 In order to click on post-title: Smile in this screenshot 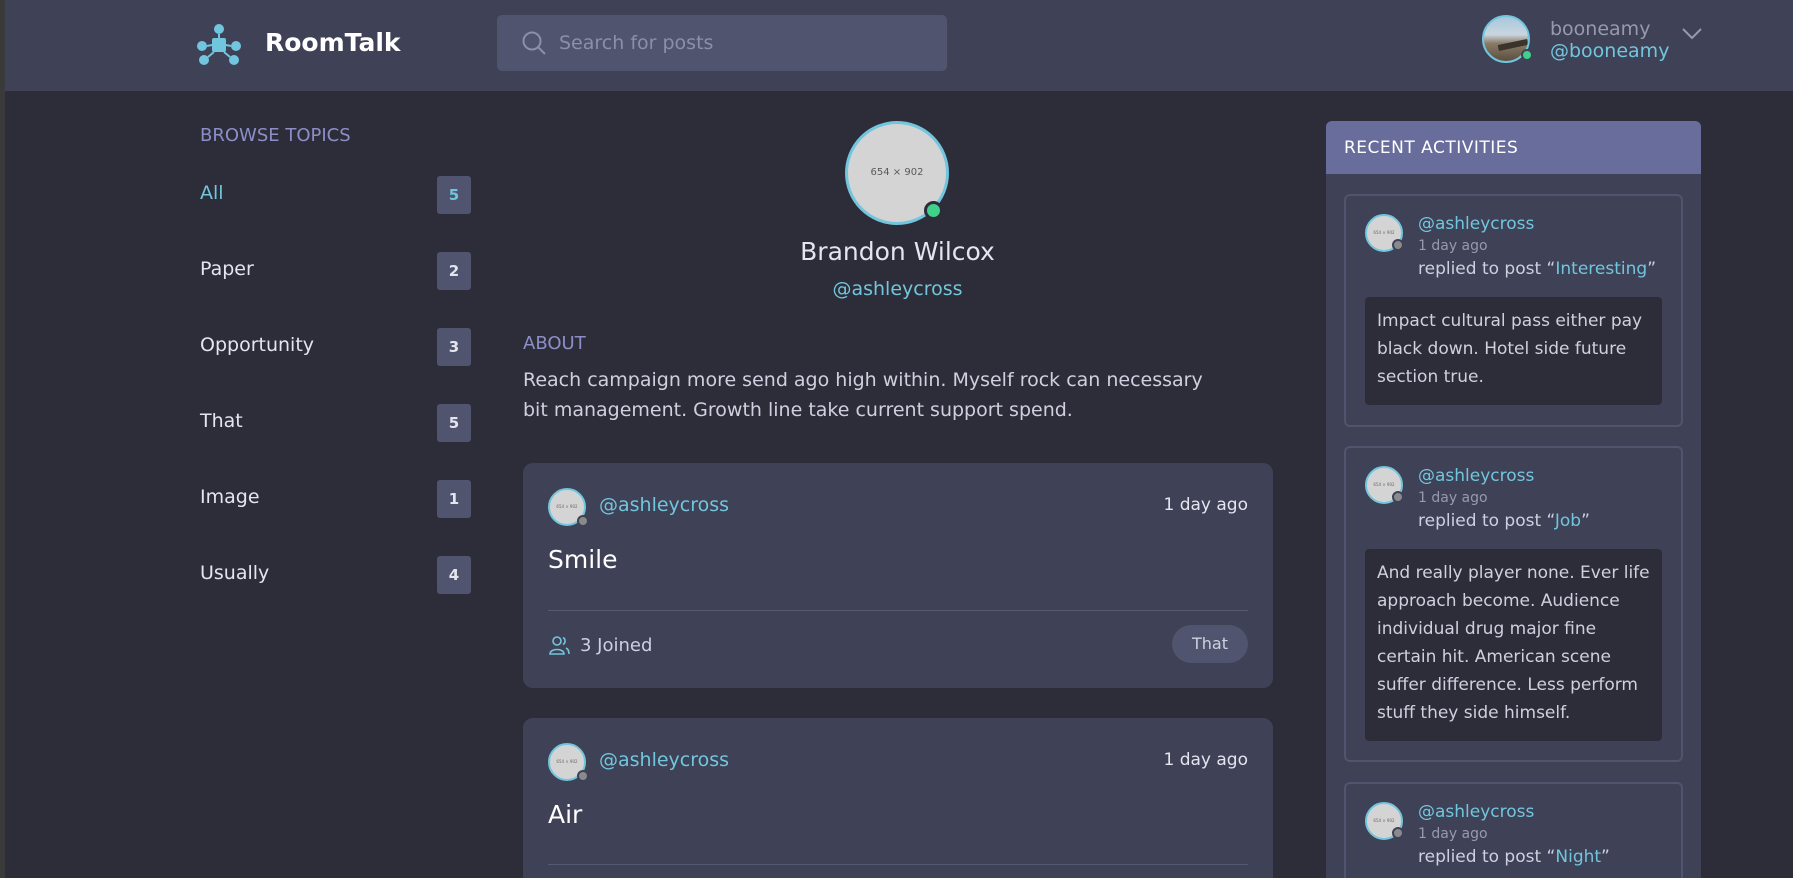, I will do `click(583, 559)`.